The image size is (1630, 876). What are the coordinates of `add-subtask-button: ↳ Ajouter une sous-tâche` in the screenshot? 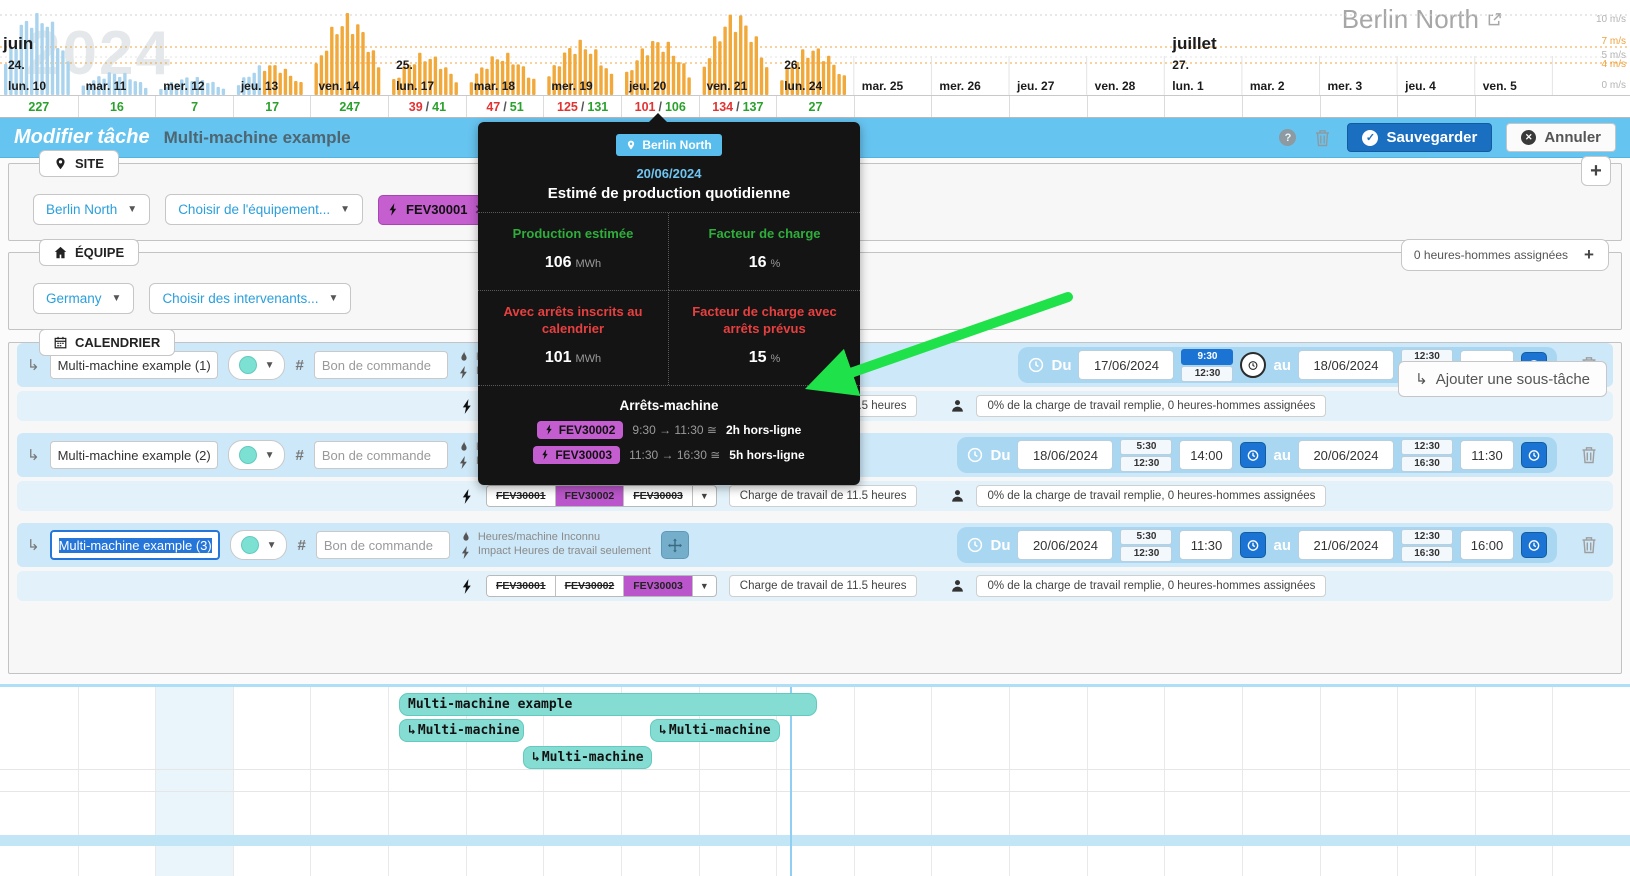 It's located at (1502, 379).